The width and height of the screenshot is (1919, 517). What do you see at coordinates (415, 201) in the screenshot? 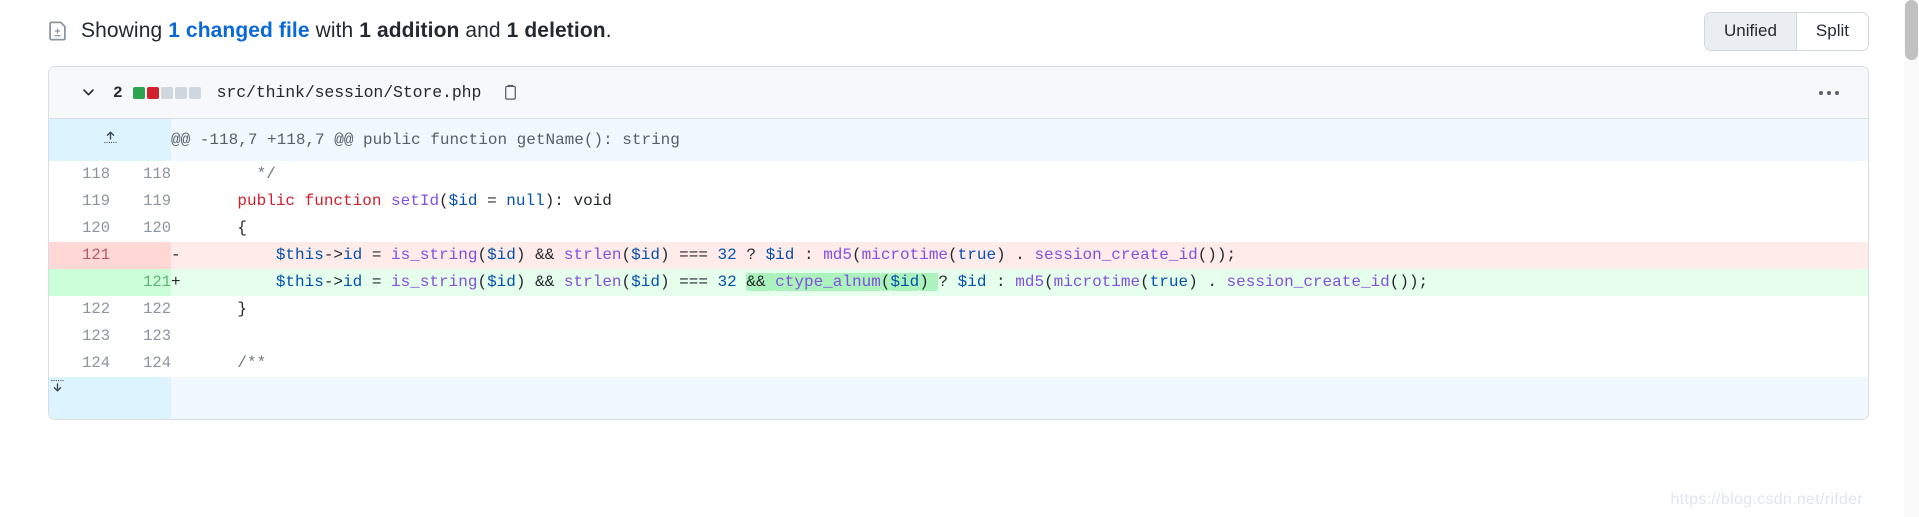
I see `code-token: setId` at bounding box center [415, 201].